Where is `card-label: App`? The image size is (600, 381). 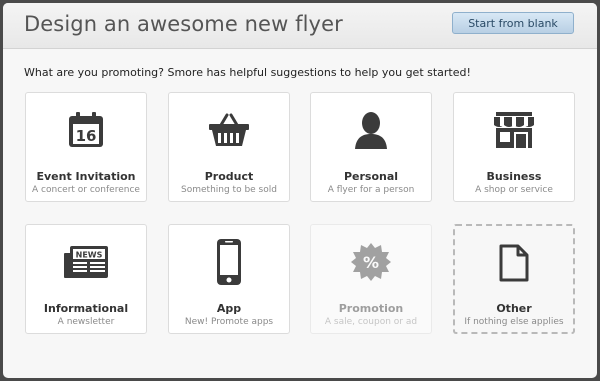
card-label: App is located at coordinates (229, 308).